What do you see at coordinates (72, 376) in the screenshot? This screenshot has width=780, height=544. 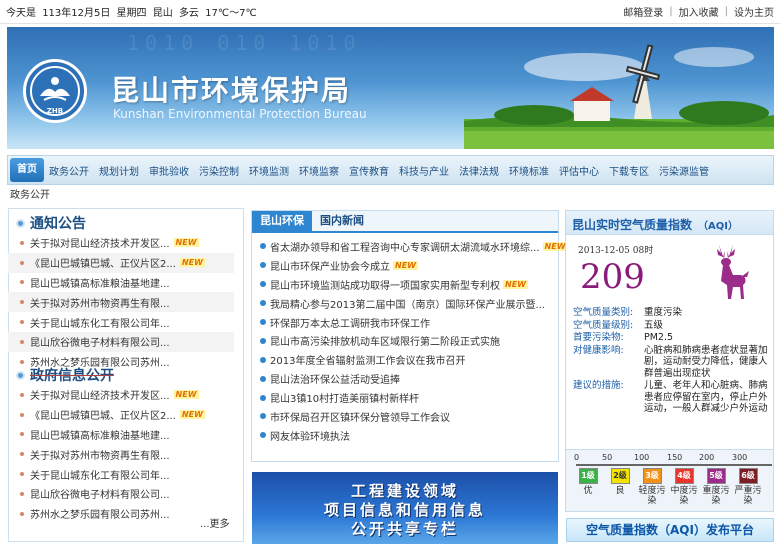 I see `gov-info-title: 政府信息公开` at bounding box center [72, 376].